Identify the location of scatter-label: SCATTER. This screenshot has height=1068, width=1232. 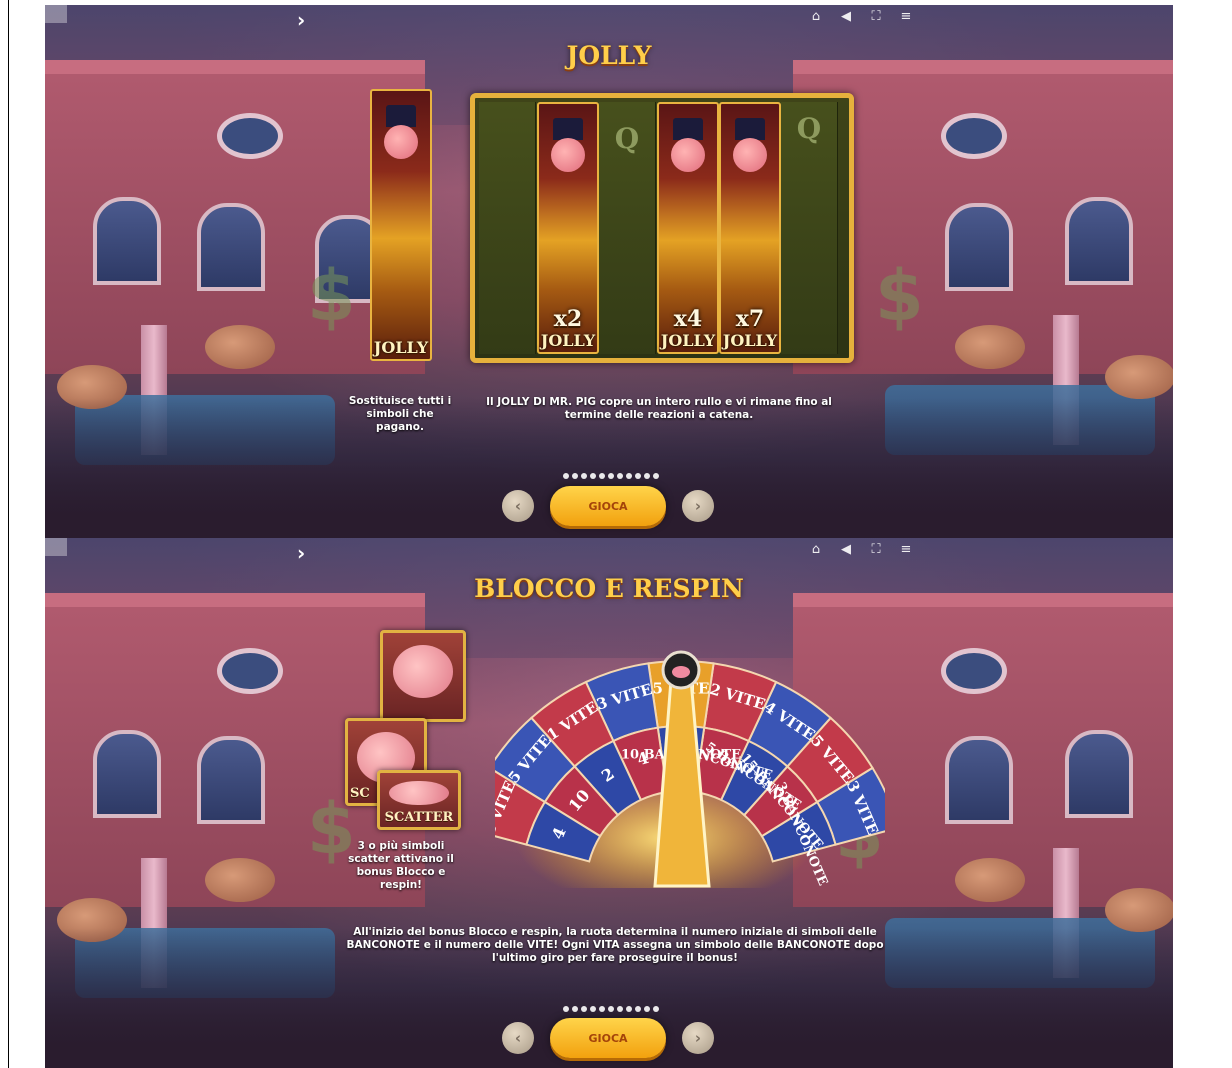
(419, 817).